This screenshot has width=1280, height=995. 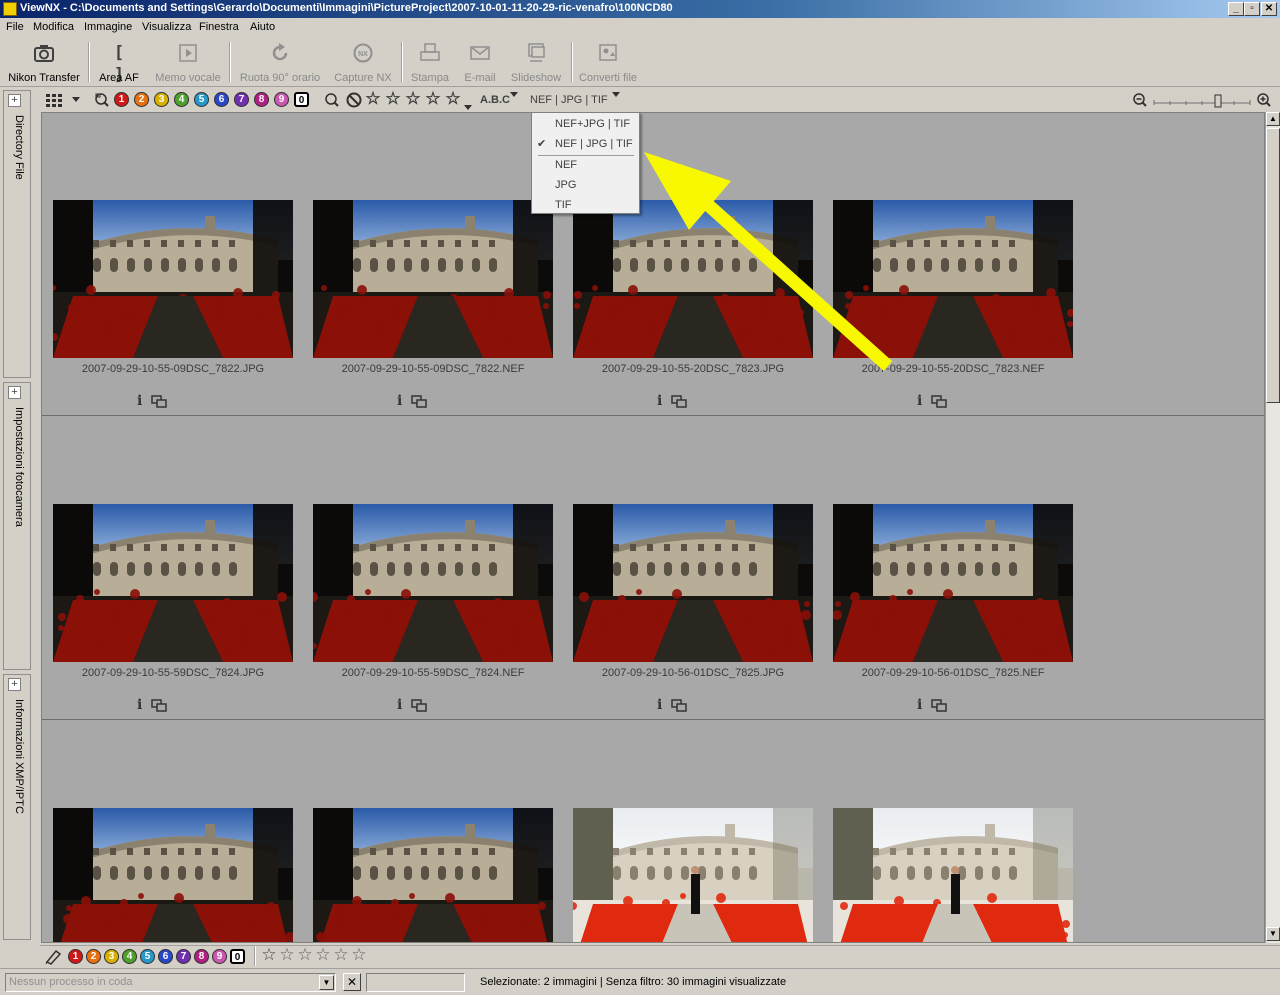 I want to click on zoom-slider, so click(x=1202, y=100).